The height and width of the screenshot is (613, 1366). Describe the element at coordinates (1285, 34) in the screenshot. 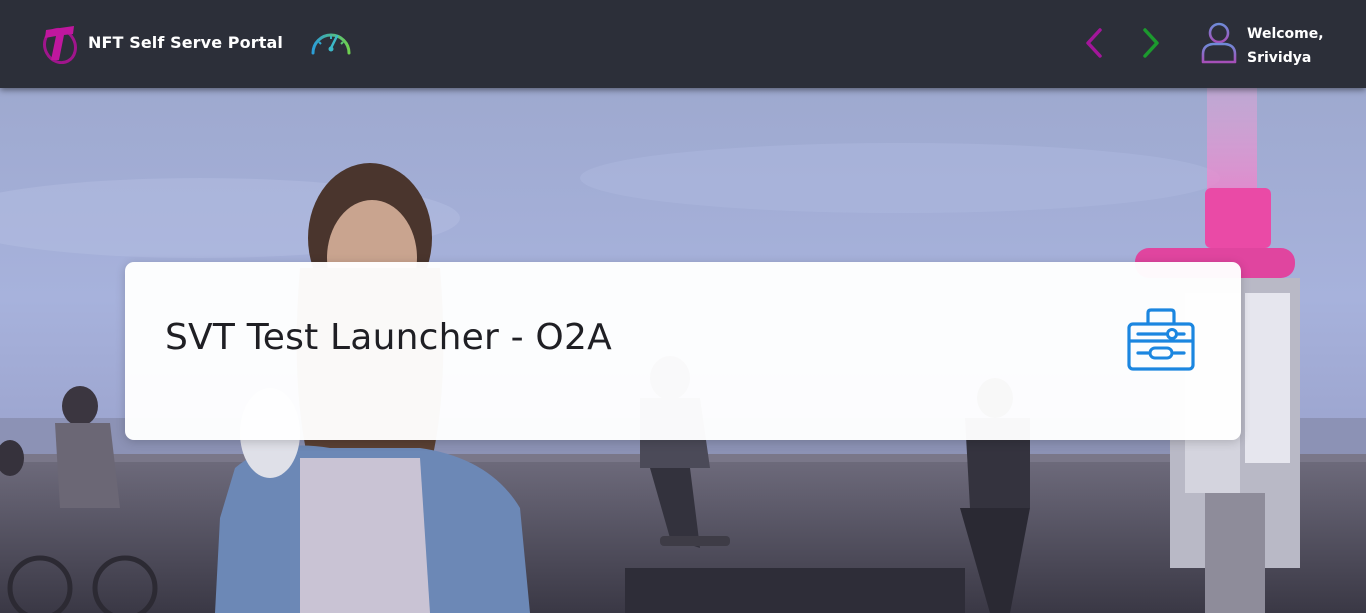

I see `welcome-greeting: Welcome,` at that location.